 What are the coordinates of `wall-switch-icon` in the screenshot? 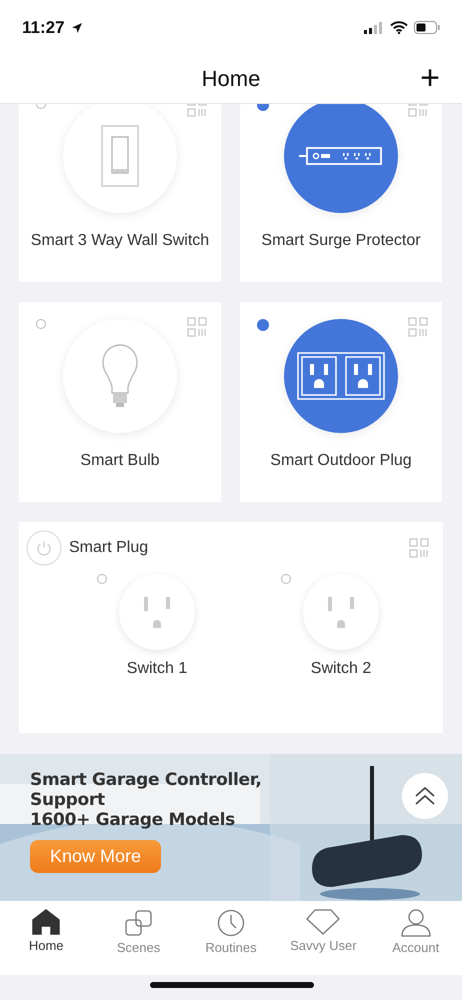 It's located at (120, 156).